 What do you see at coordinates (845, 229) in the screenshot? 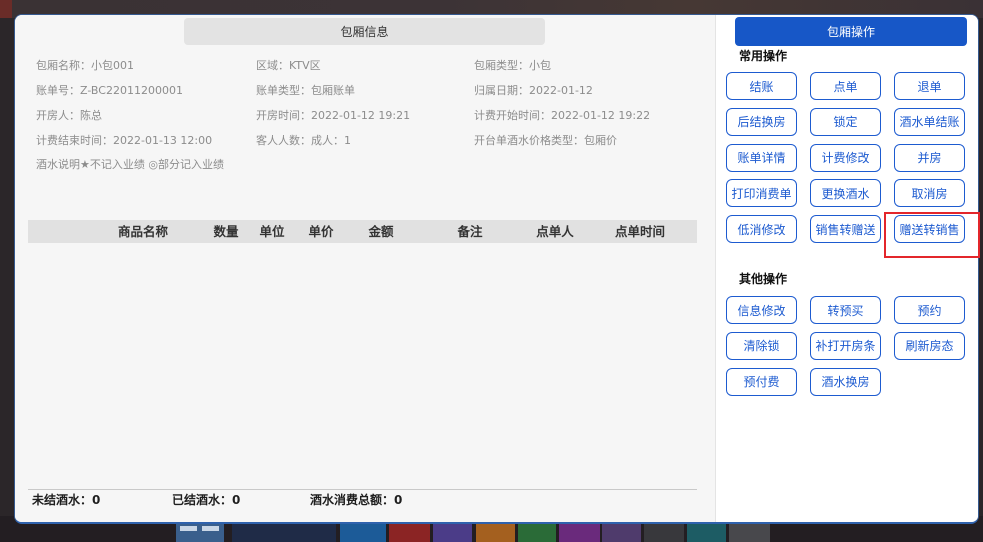
I see `sale-to-gift-button: 销售转赠送` at bounding box center [845, 229].